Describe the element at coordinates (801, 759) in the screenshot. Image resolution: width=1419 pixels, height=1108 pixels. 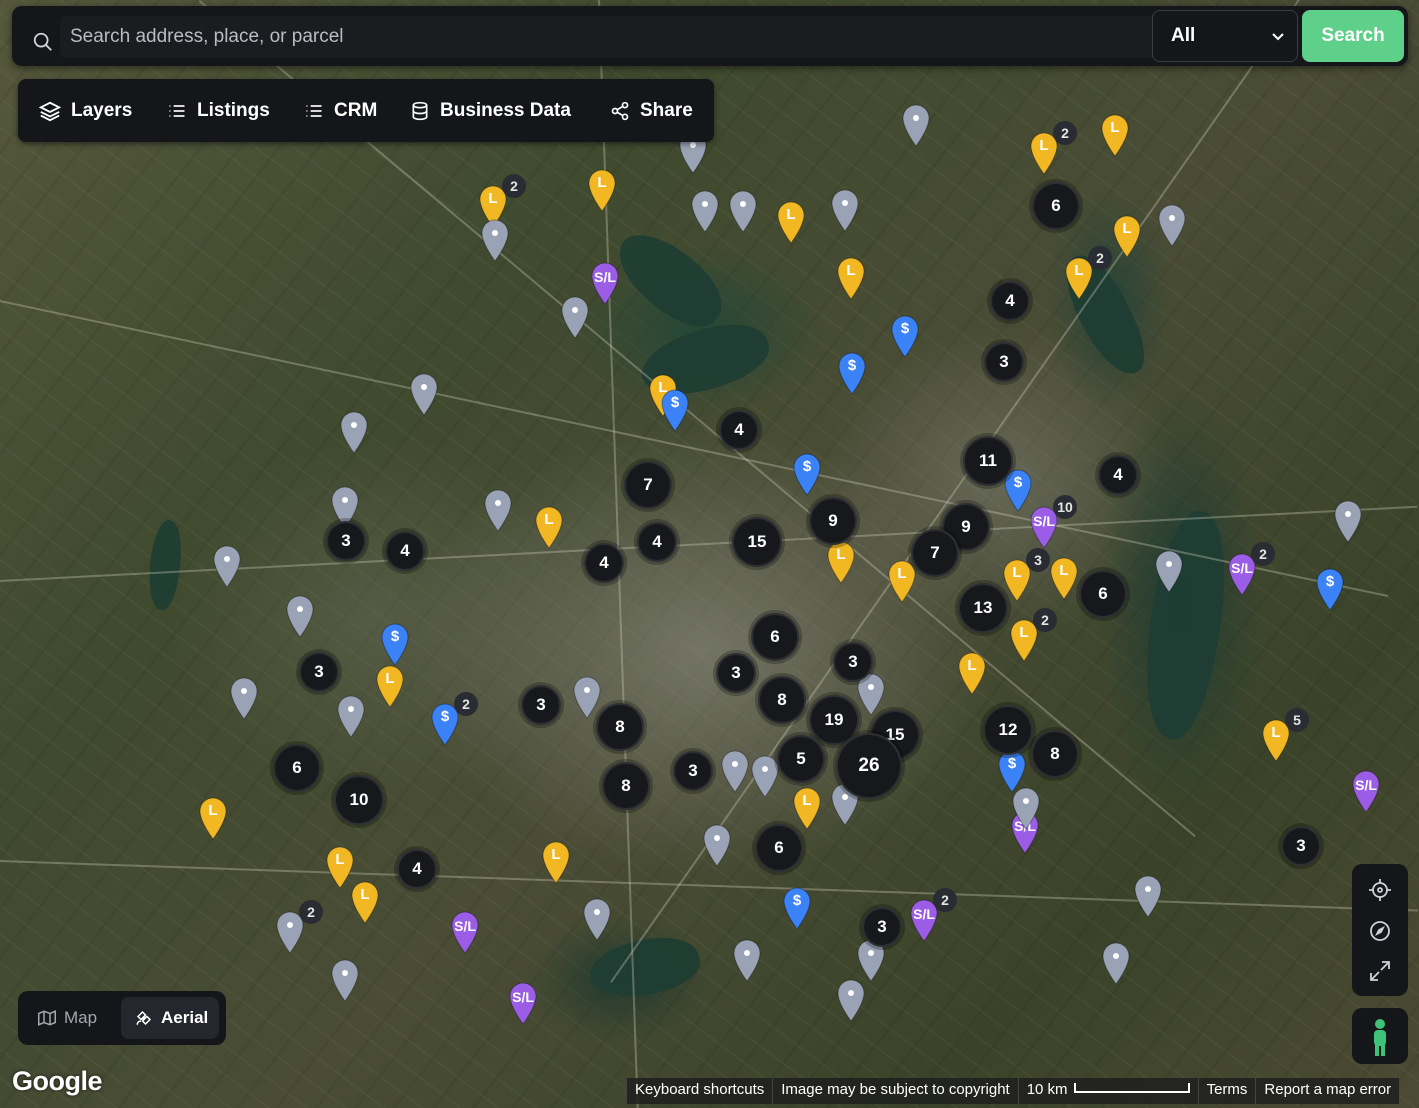
I see `cluster-marker: 5` at that location.